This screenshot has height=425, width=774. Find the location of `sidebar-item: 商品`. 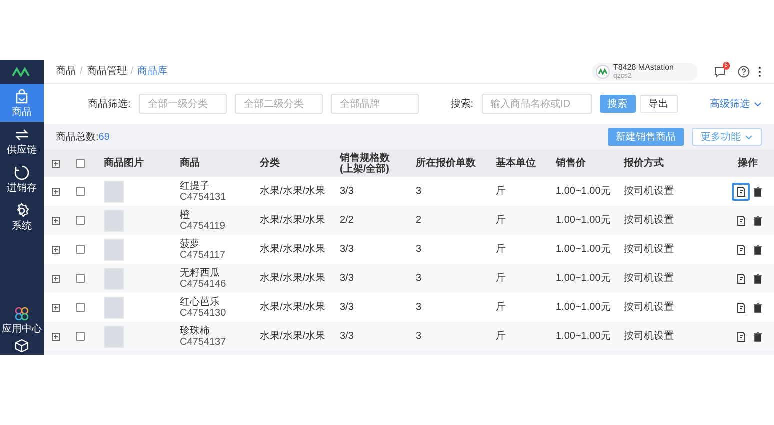

sidebar-item: 商品 is located at coordinates (22, 103).